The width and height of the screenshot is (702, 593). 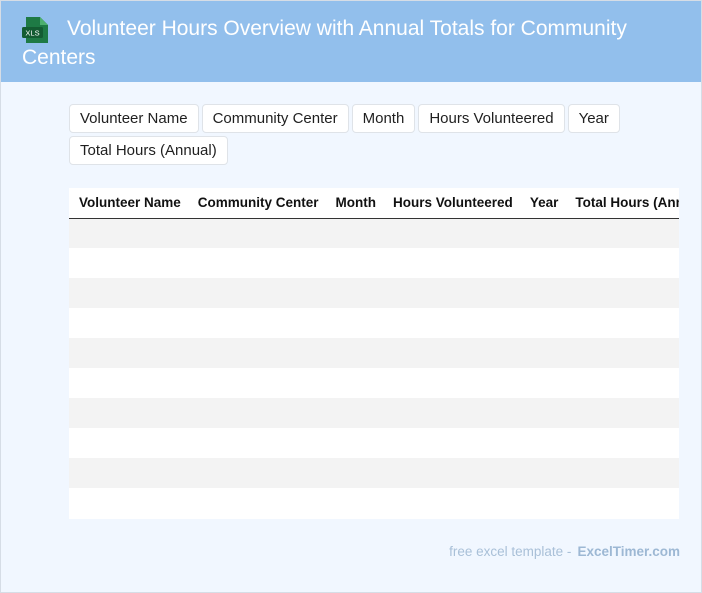 I want to click on header-community-center: Community Center, so click(x=256, y=203).